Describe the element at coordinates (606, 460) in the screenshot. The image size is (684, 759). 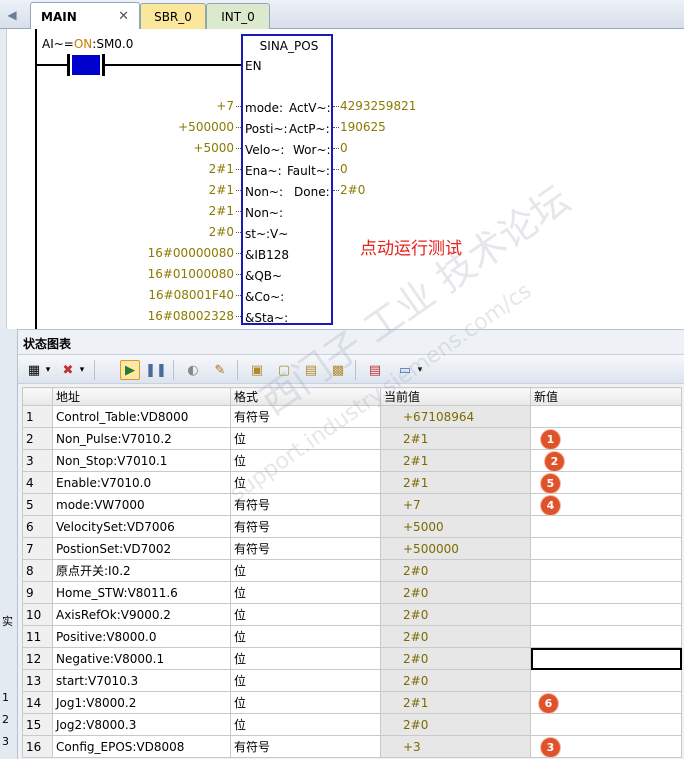
I see `new-value-cell: 2` at that location.